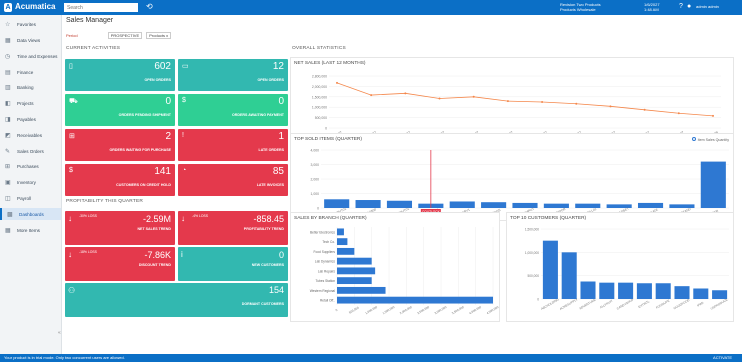 The image size is (742, 362). What do you see at coordinates (30, 135) in the screenshot?
I see `sidebar-item-receivables: ◩ Receivables` at bounding box center [30, 135].